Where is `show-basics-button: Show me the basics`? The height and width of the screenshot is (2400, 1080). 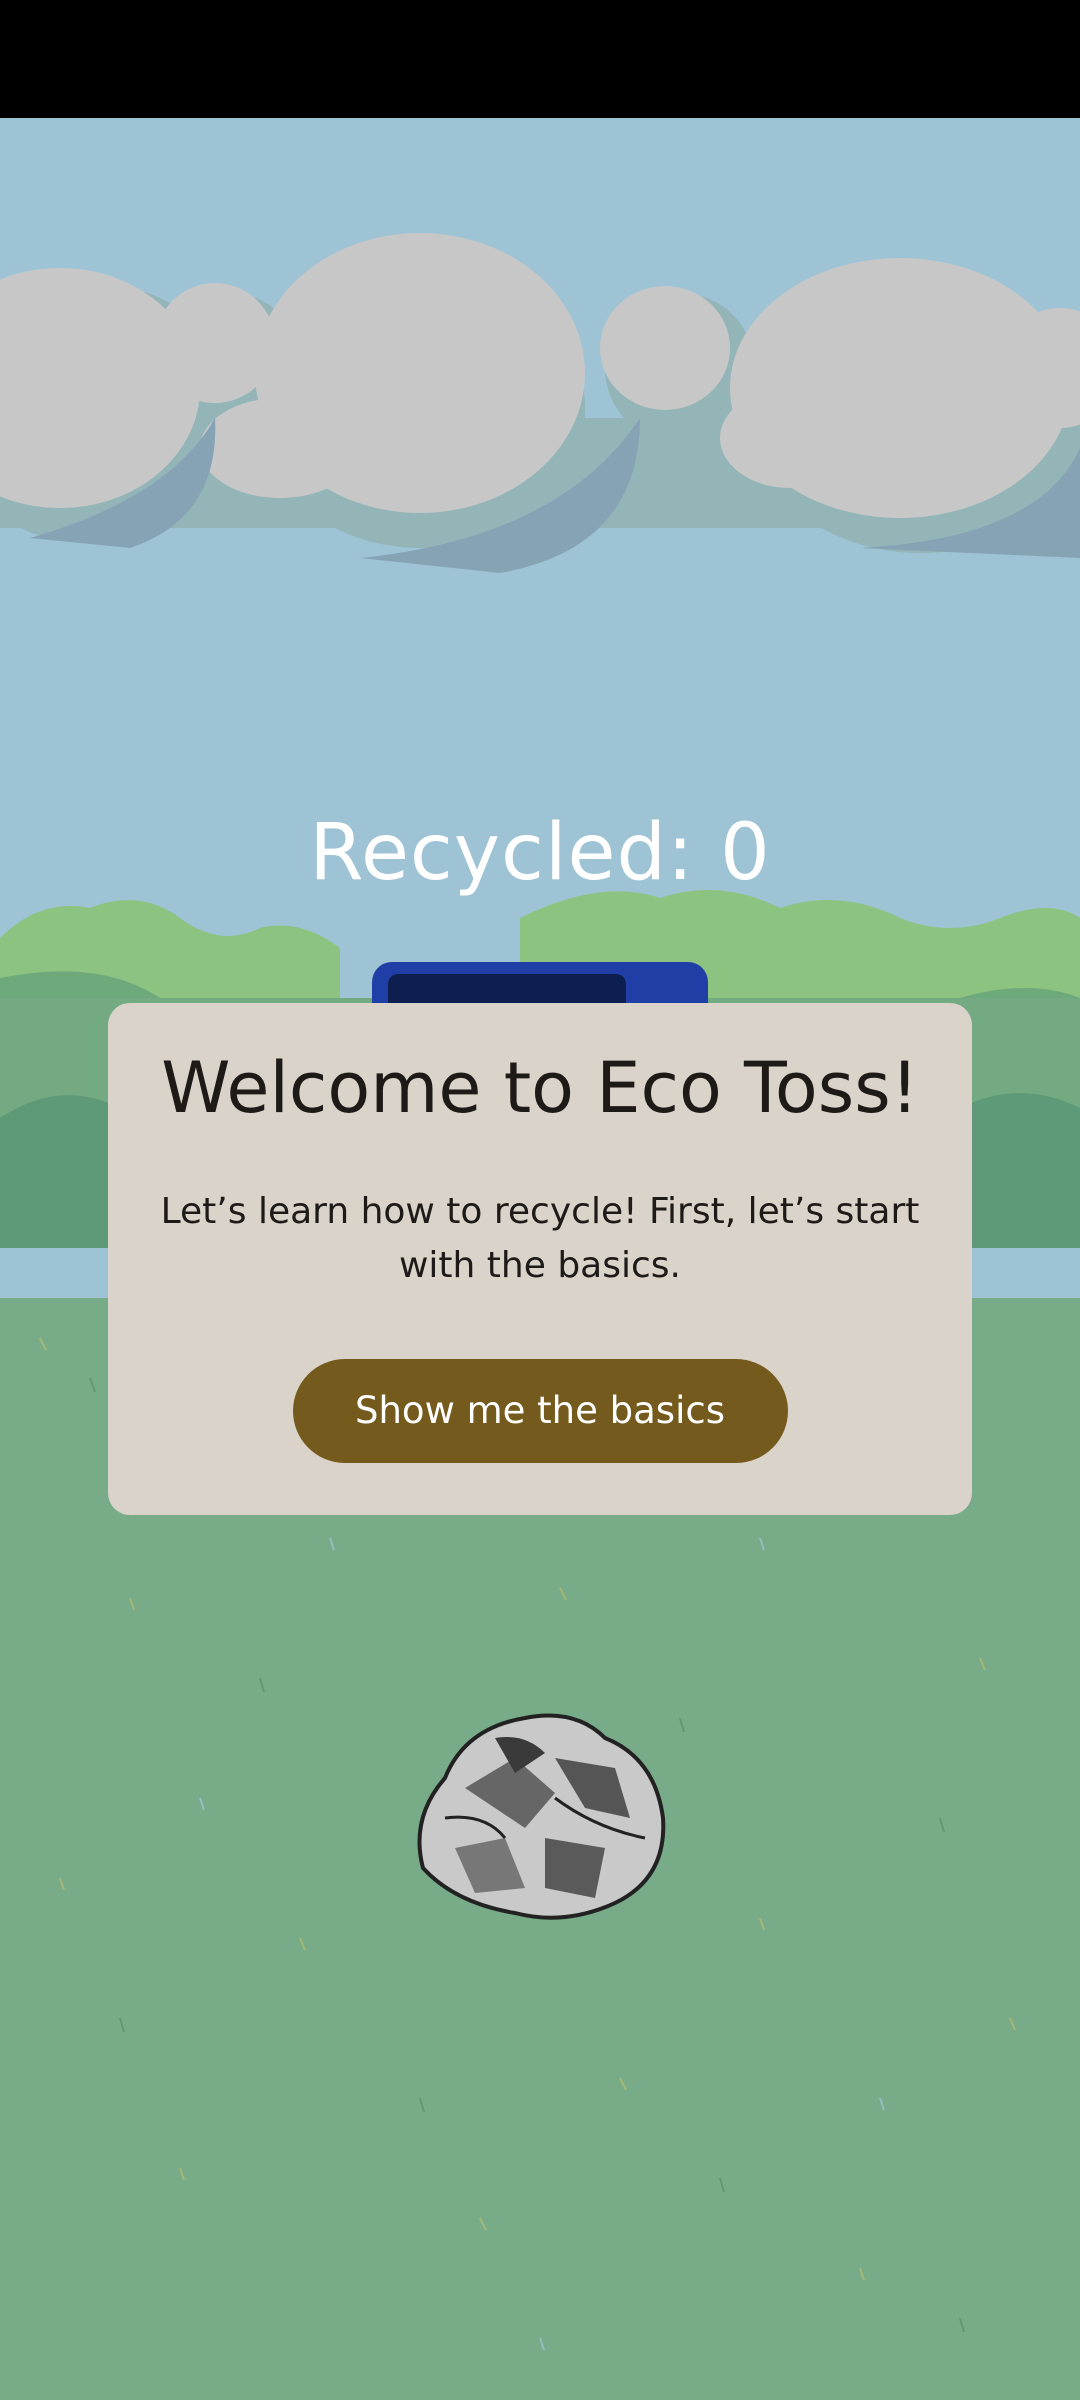
show-basics-button: Show me the basics is located at coordinates (540, 1411).